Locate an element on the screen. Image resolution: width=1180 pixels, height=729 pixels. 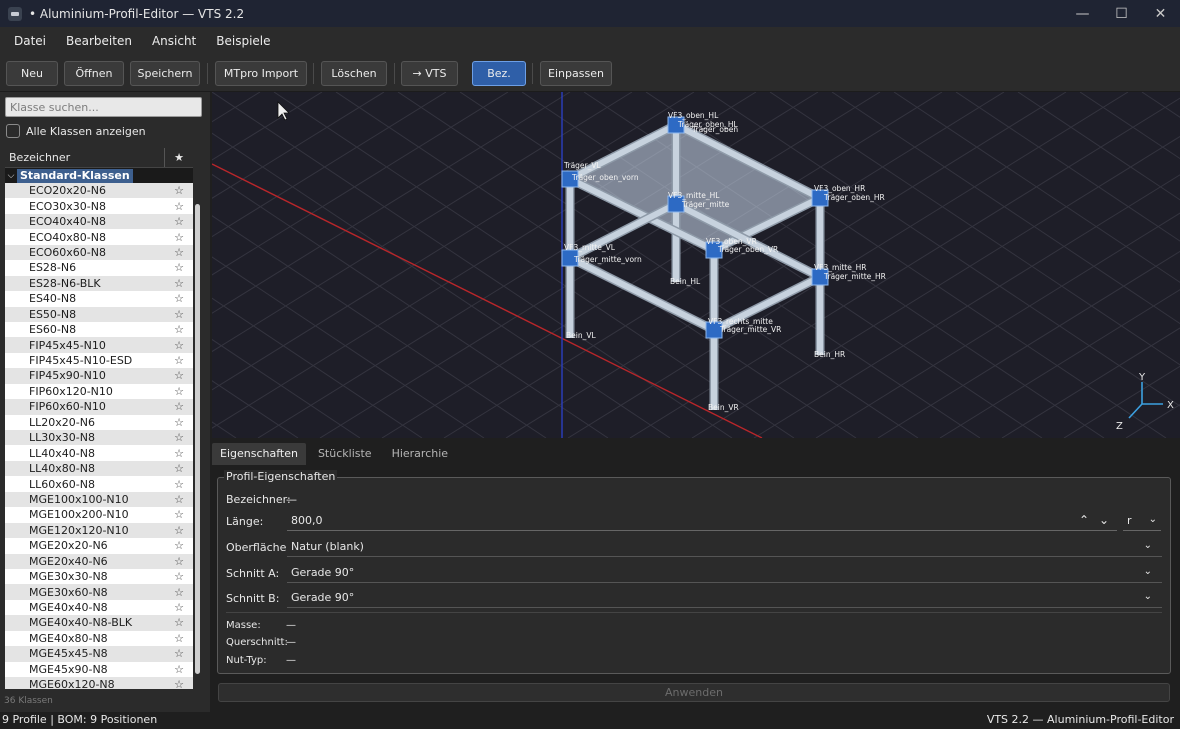
maximize-button: ☐ is located at coordinates (1121, 13).